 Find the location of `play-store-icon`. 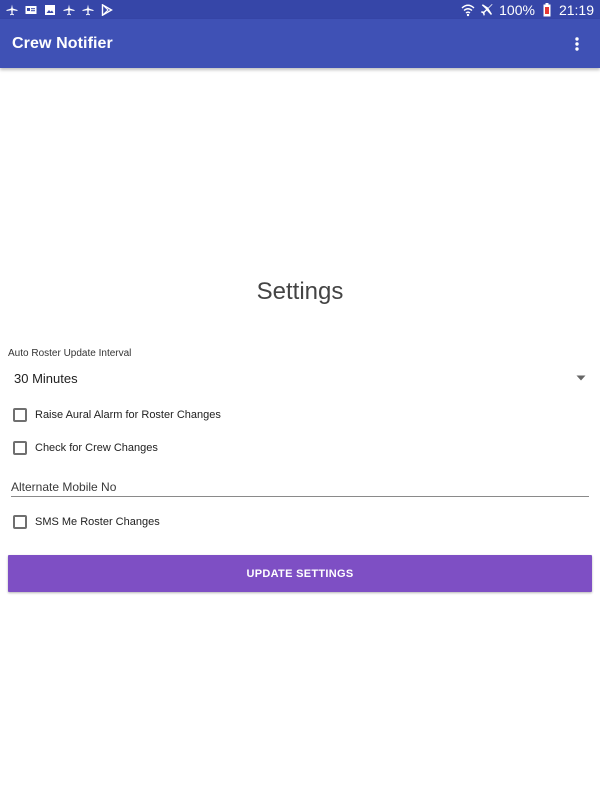

play-store-icon is located at coordinates (107, 9).